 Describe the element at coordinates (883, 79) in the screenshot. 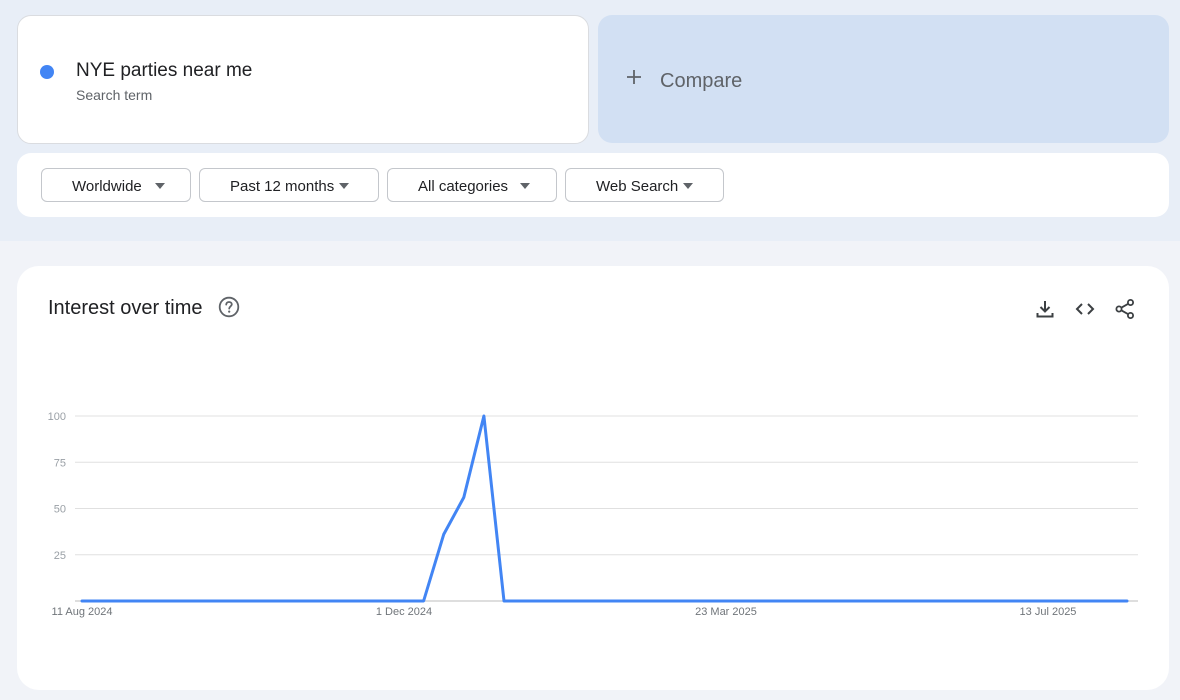

I see `compare-button: Compare` at that location.